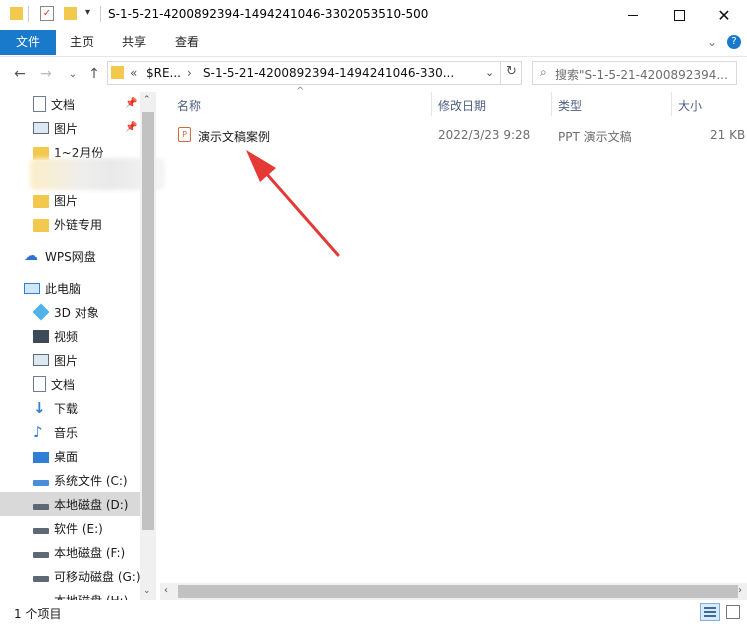  What do you see at coordinates (66, 408) in the screenshot?
I see `sidebar-item-label: 下载` at bounding box center [66, 408].